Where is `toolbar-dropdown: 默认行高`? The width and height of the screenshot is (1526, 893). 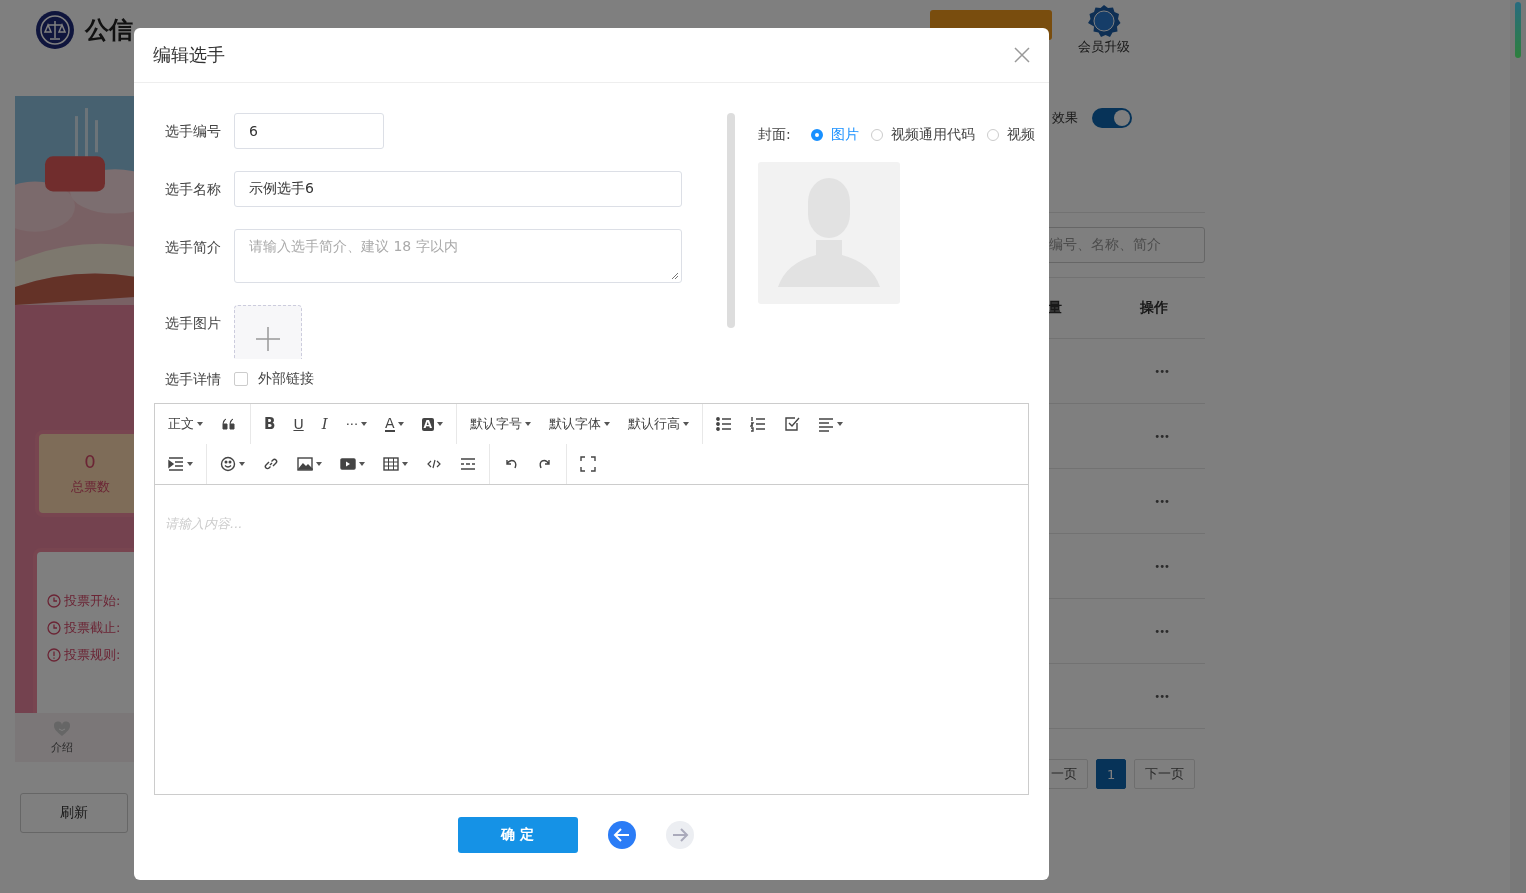
toolbar-dropdown: 默认行高 is located at coordinates (659, 424).